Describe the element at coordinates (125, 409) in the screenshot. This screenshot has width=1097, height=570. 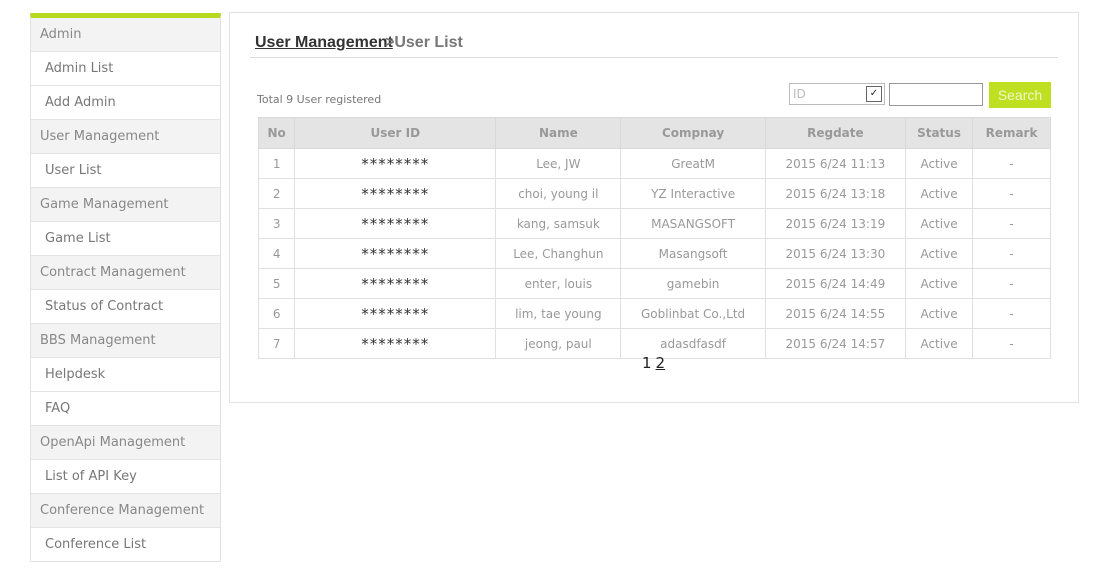
I see `sidebar-item: FAQ` at that location.